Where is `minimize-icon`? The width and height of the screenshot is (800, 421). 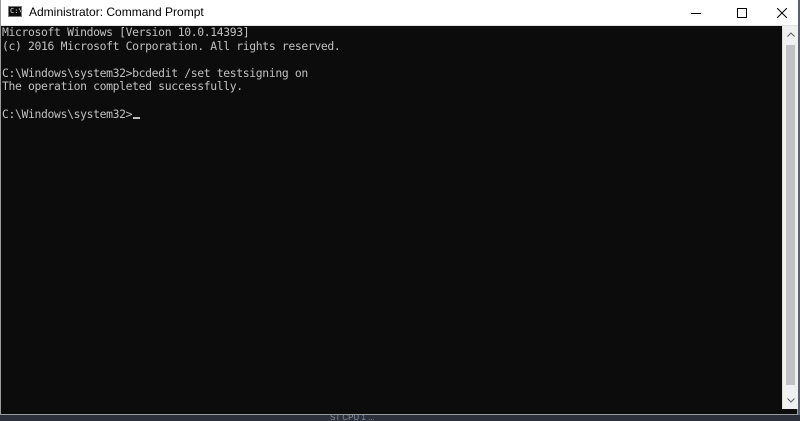
minimize-icon is located at coordinates (696, 13).